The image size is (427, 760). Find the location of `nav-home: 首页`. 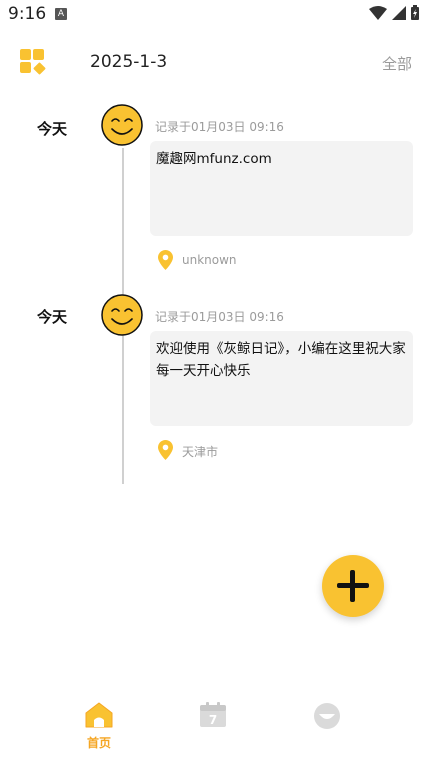

nav-home: 首页 is located at coordinates (99, 727).